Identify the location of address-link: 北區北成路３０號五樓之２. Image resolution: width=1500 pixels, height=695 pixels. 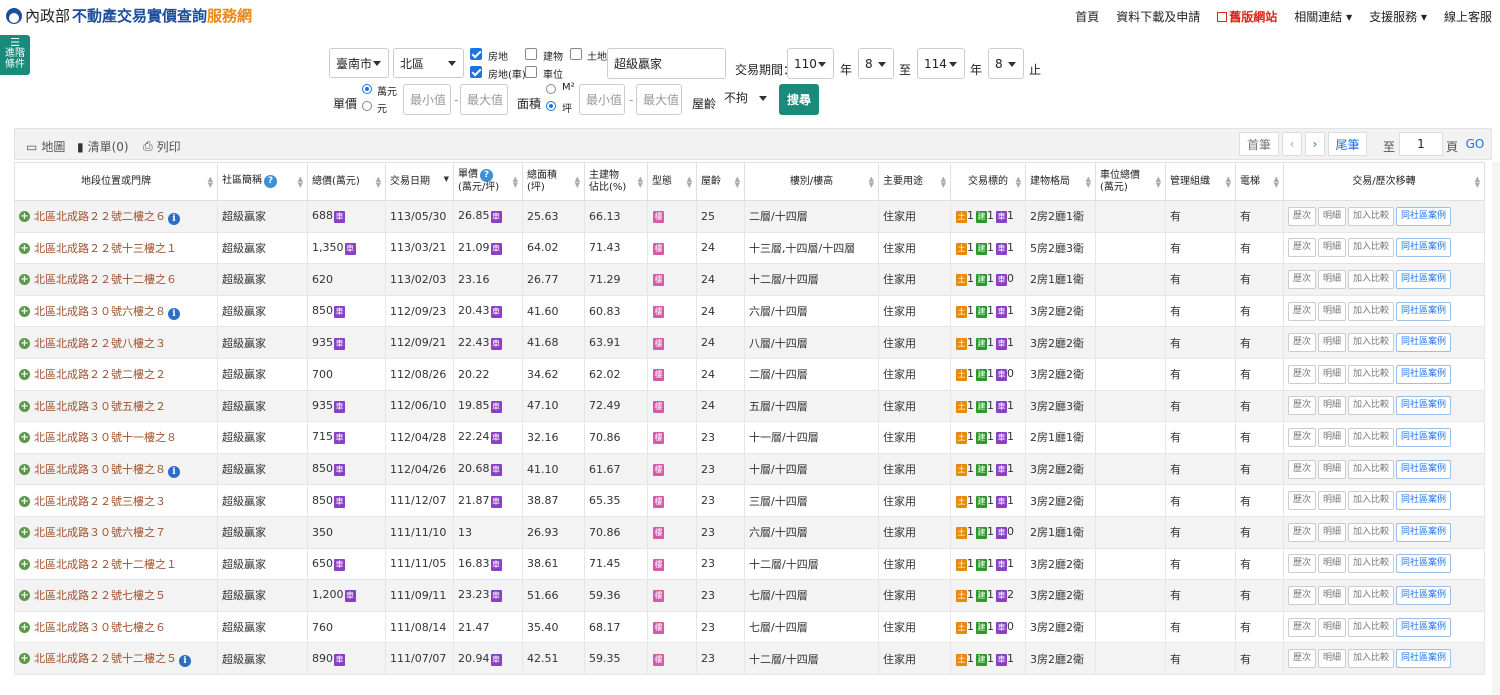
(100, 406).